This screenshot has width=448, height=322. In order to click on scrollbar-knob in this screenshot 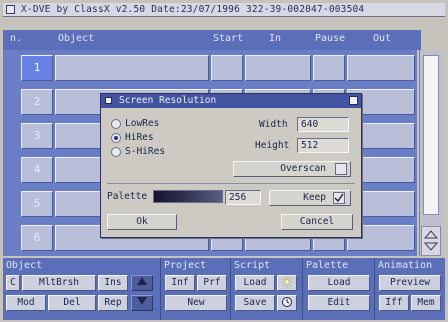, I will do `click(431, 135)`.